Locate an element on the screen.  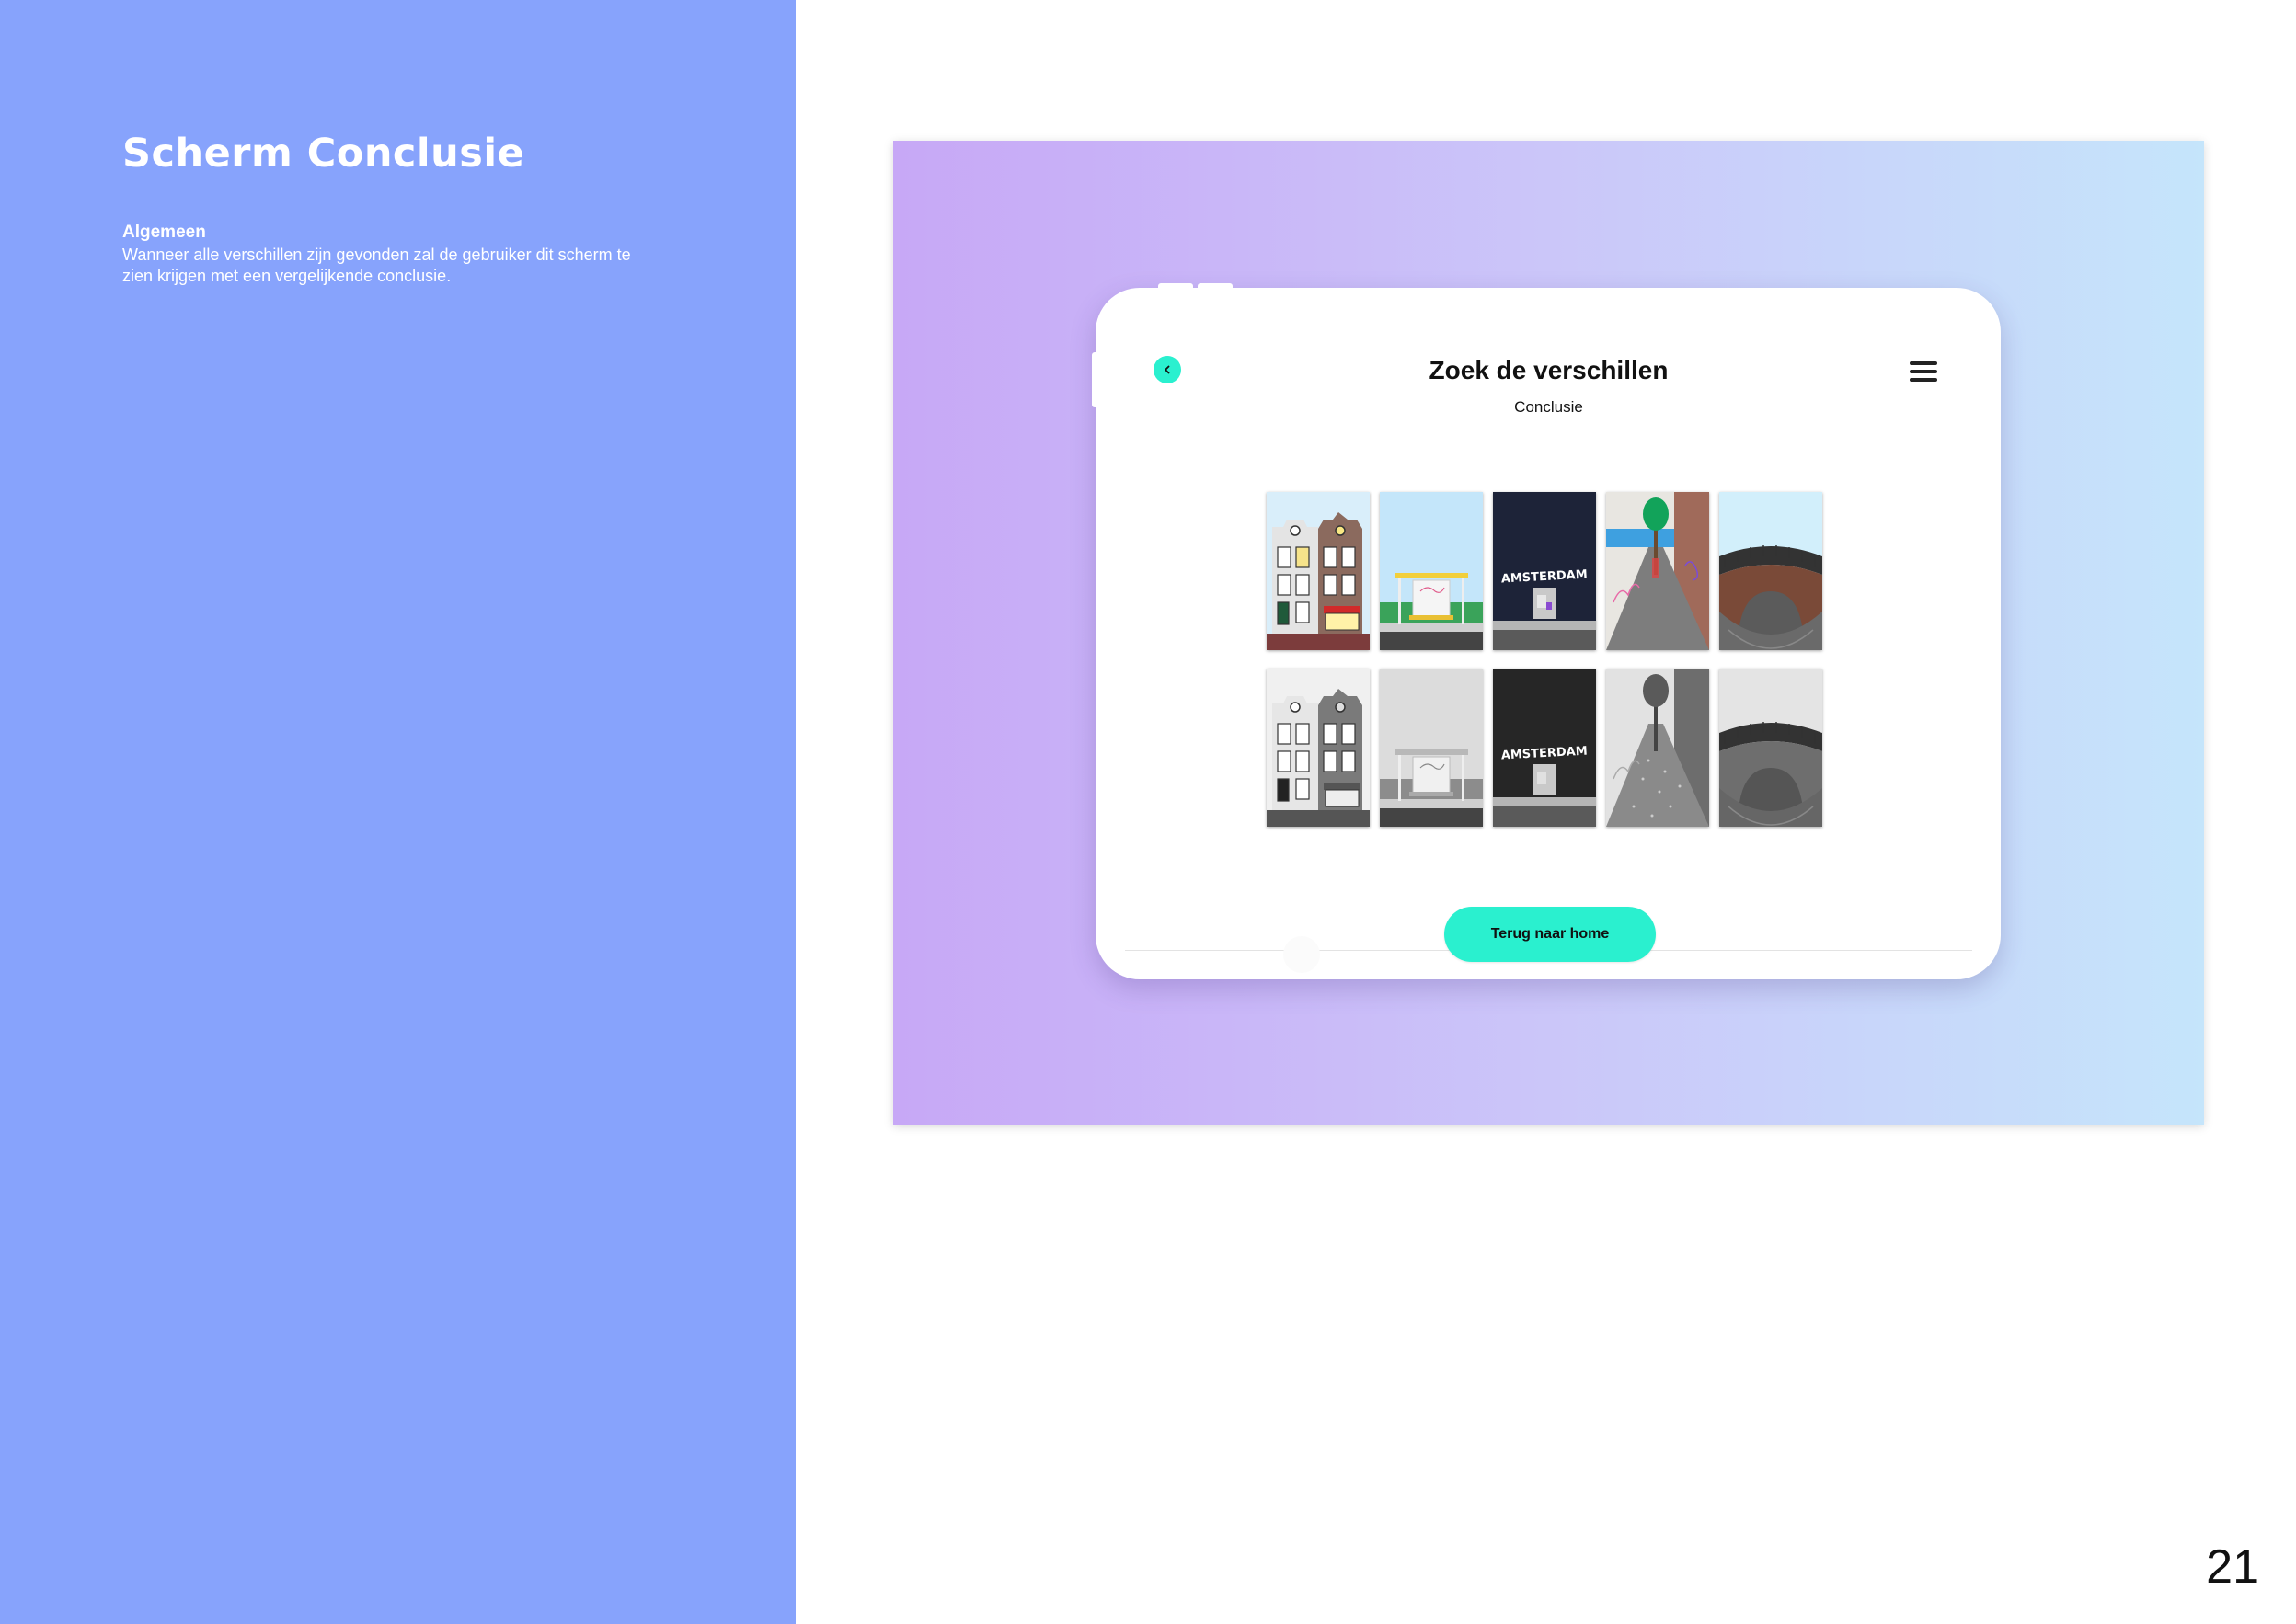
thumb-alley-color is located at coordinates (1657, 571).